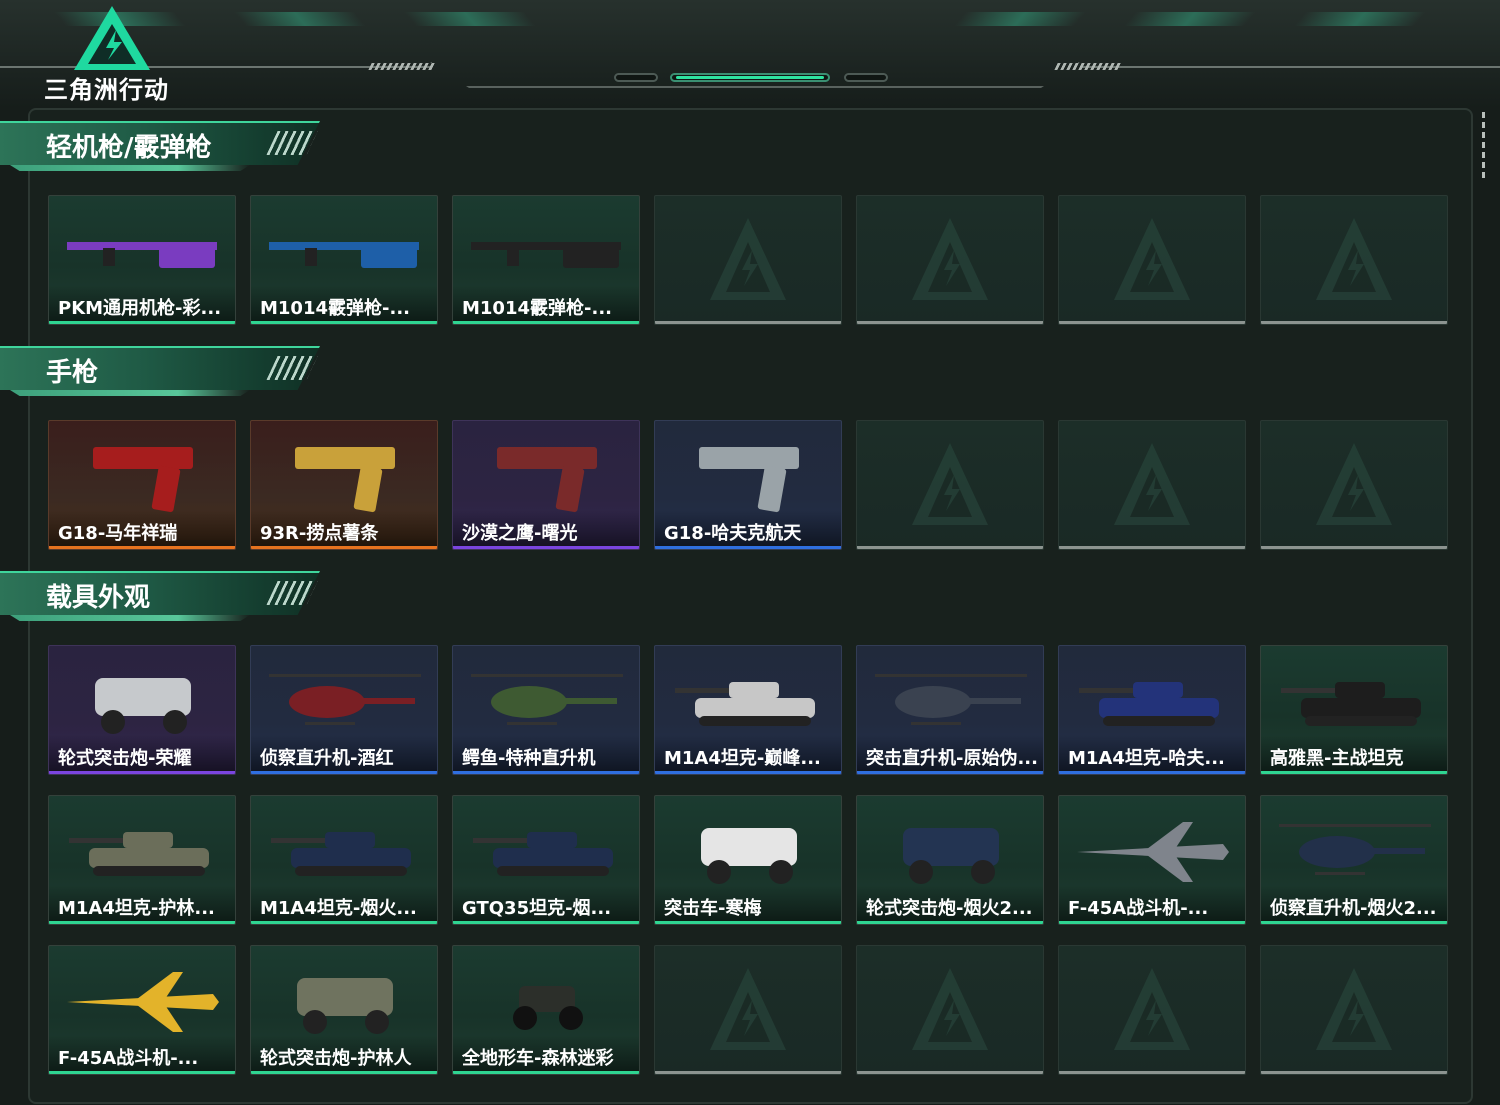 Image resolution: width=1500 pixels, height=1105 pixels. I want to click on item-name: 轮式突击炮-护林人, so click(336, 1058).